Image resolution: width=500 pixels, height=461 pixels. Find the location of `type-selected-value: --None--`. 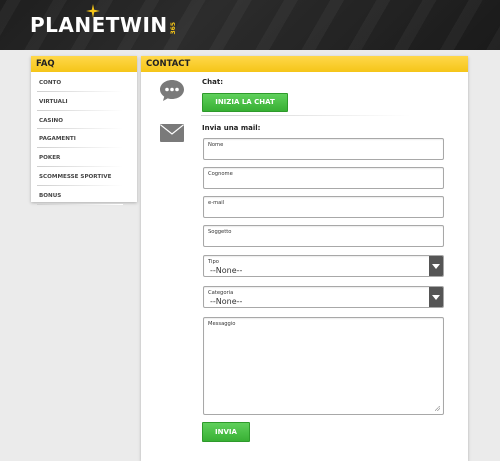

type-selected-value: --None-- is located at coordinates (226, 270).